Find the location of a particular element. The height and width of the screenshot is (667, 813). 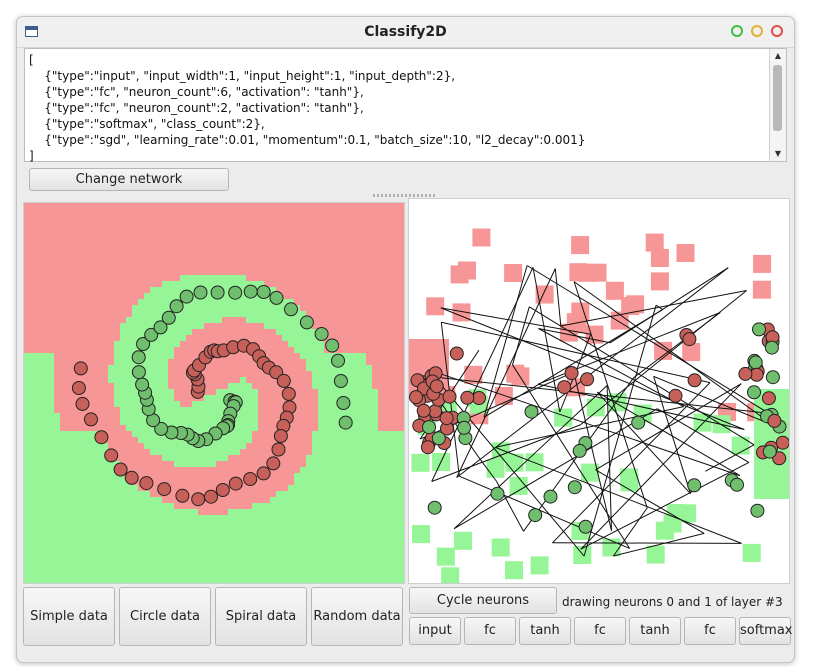

layer-button-6-softmax: softmax is located at coordinates (766, 631).